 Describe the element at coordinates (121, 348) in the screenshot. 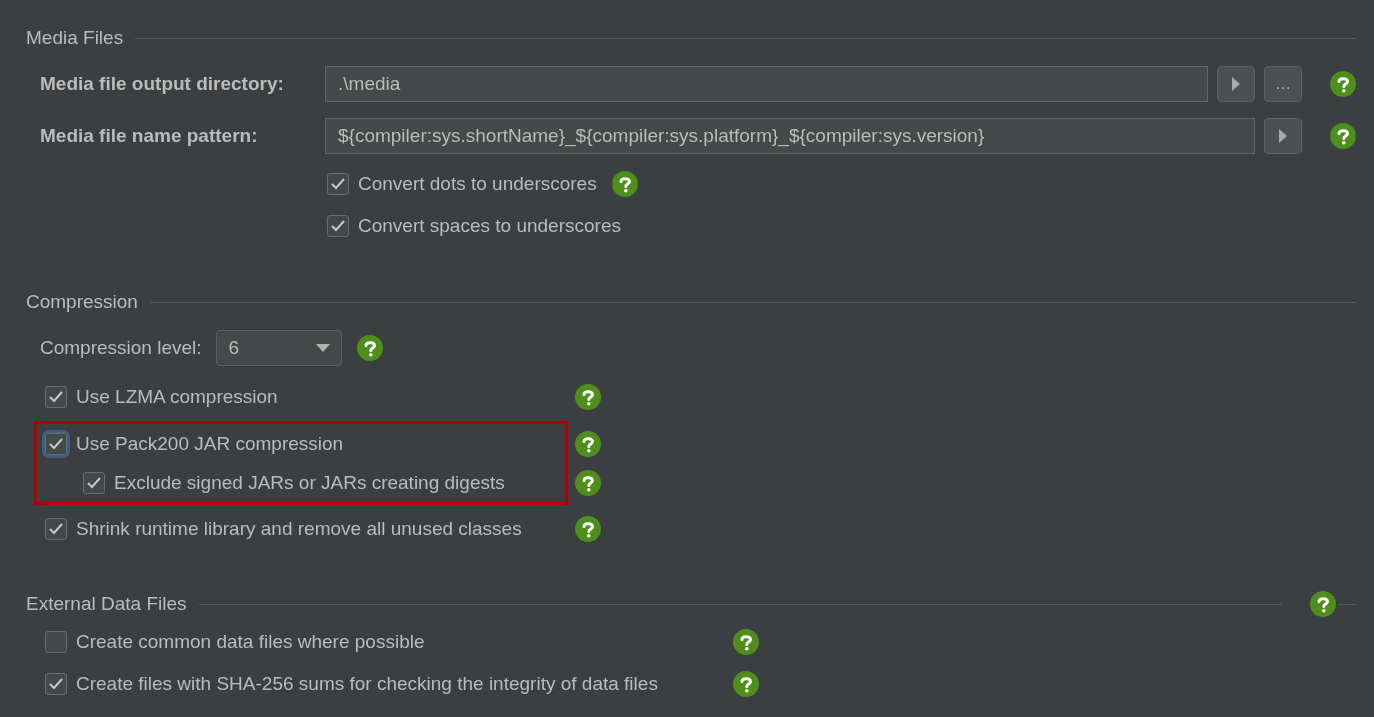

I see `field-label: Compression level:` at that location.